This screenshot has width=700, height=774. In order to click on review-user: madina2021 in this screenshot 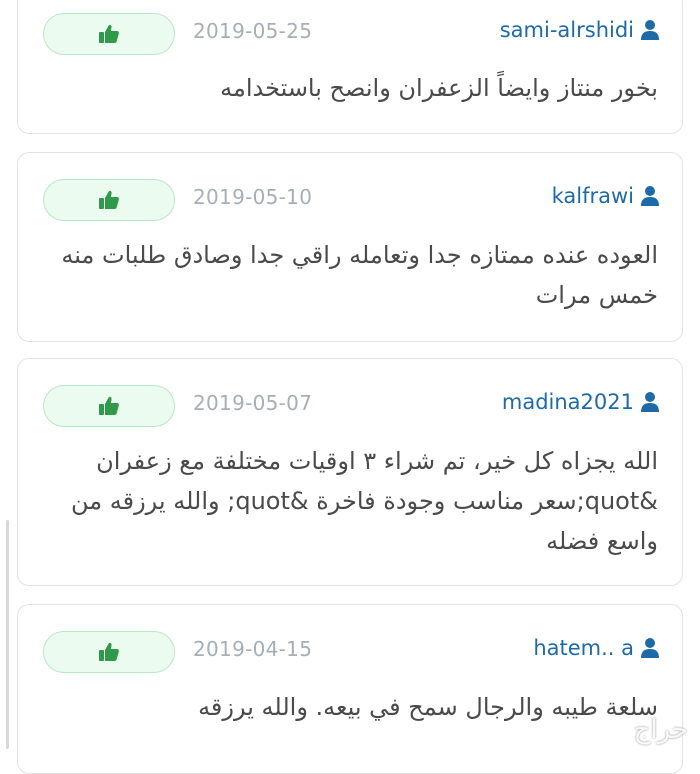, I will do `click(581, 402)`.